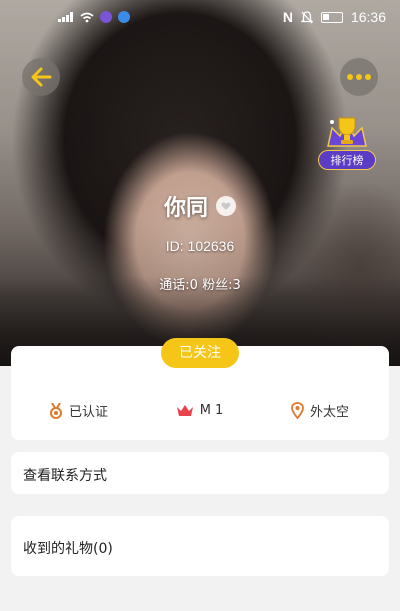  I want to click on app-notification-icon, so click(106, 17).